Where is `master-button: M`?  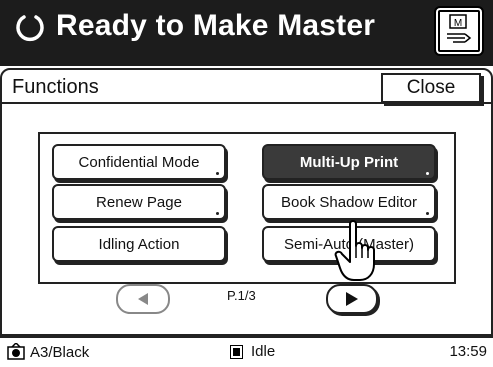 master-button: M is located at coordinates (459, 31).